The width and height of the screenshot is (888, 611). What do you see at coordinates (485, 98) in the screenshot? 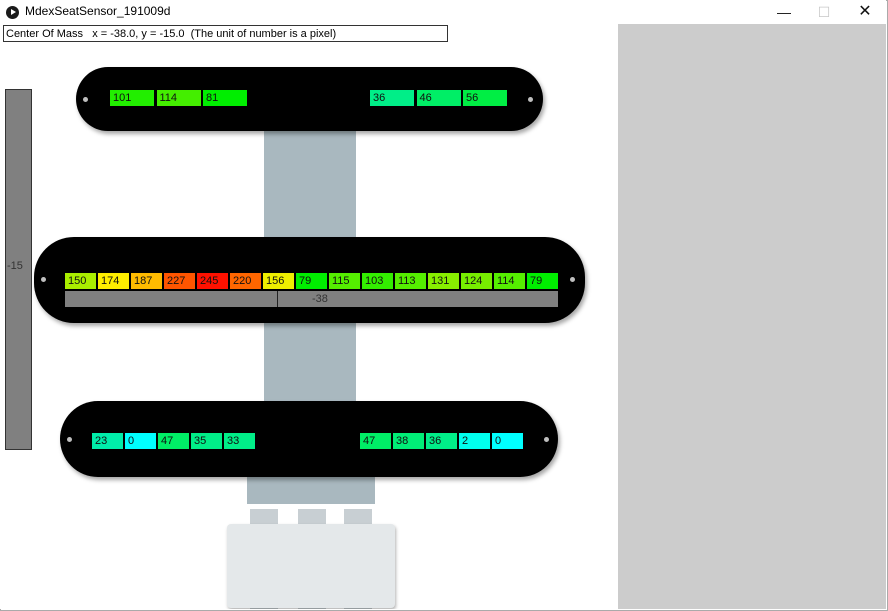
I see `sensor-cell-top-right: 56` at bounding box center [485, 98].